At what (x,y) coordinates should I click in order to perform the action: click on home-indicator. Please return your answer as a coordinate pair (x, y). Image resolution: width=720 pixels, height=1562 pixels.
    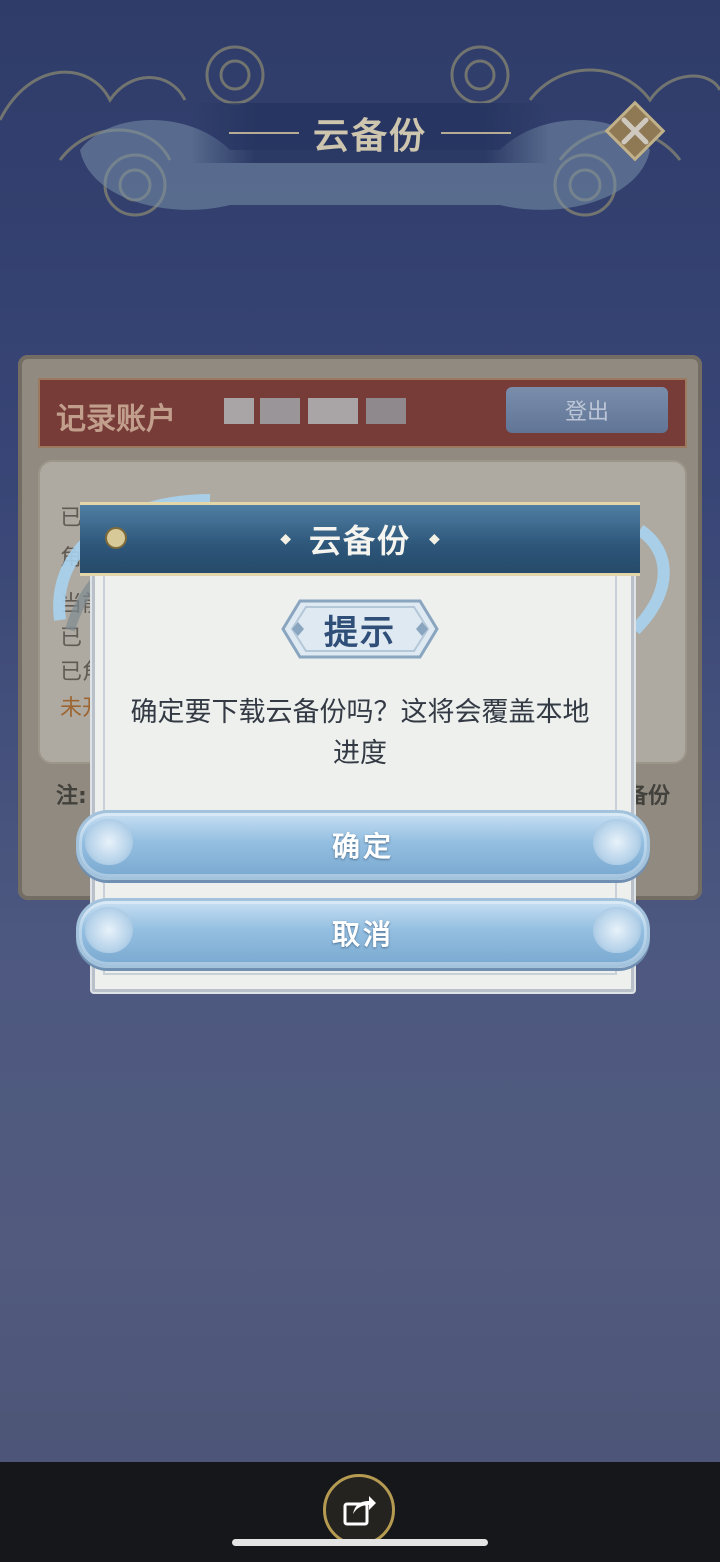
    Looking at the image, I should click on (360, 1542).